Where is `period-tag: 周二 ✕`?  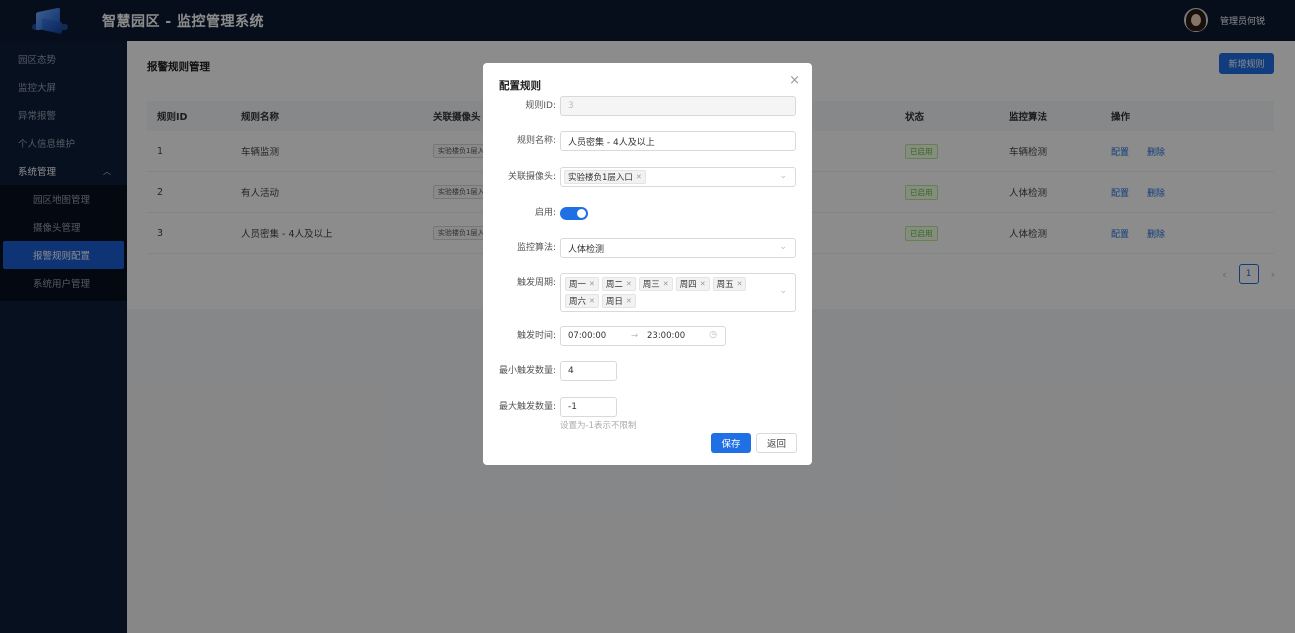 period-tag: 周二 ✕ is located at coordinates (618, 284).